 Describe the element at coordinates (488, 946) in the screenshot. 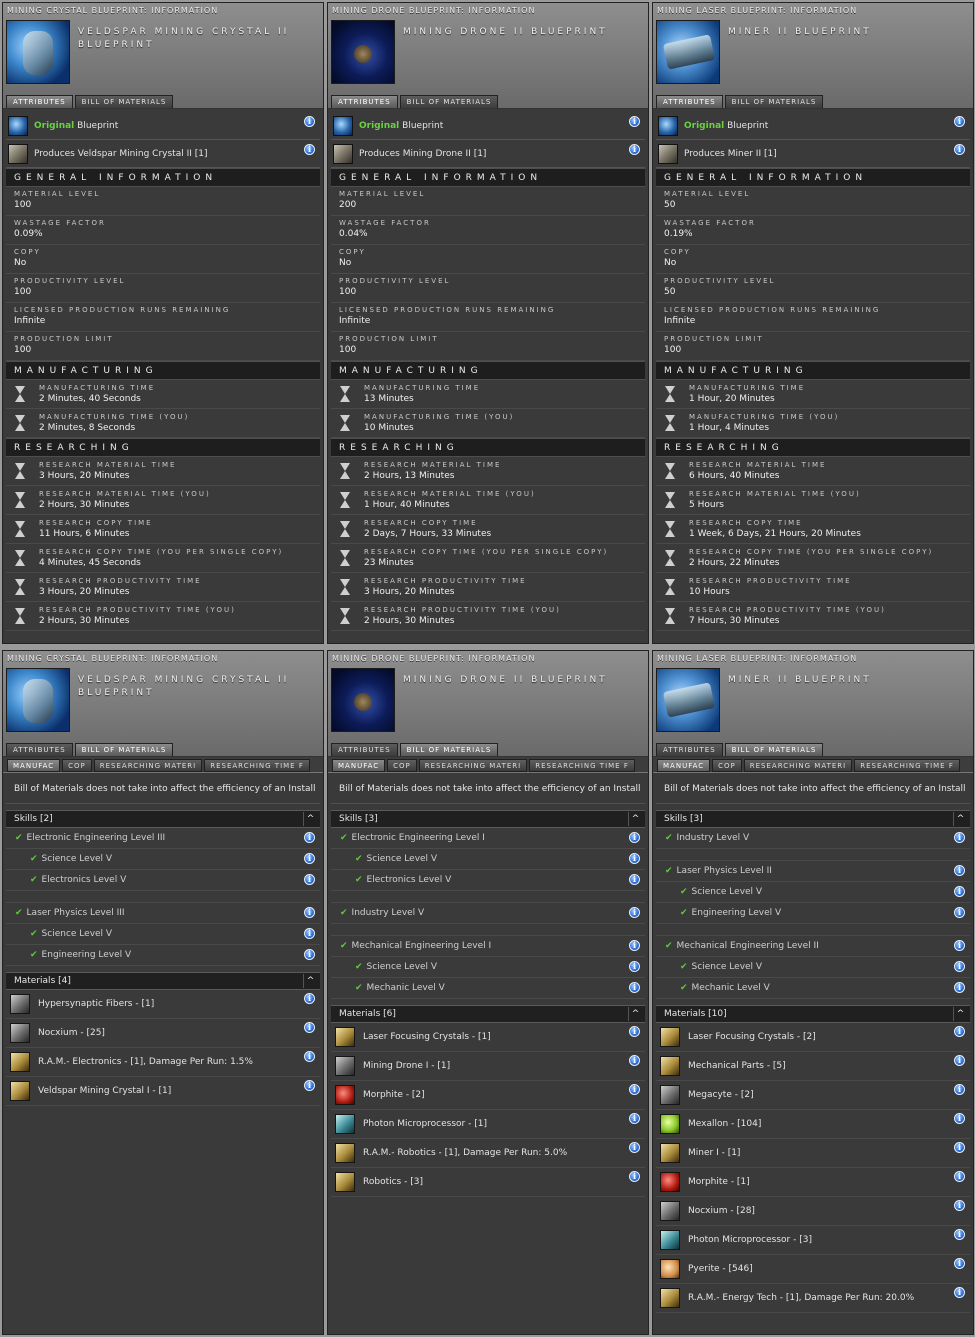

I see `skill-row: ✔ Mechanical Engineering Level I i` at that location.